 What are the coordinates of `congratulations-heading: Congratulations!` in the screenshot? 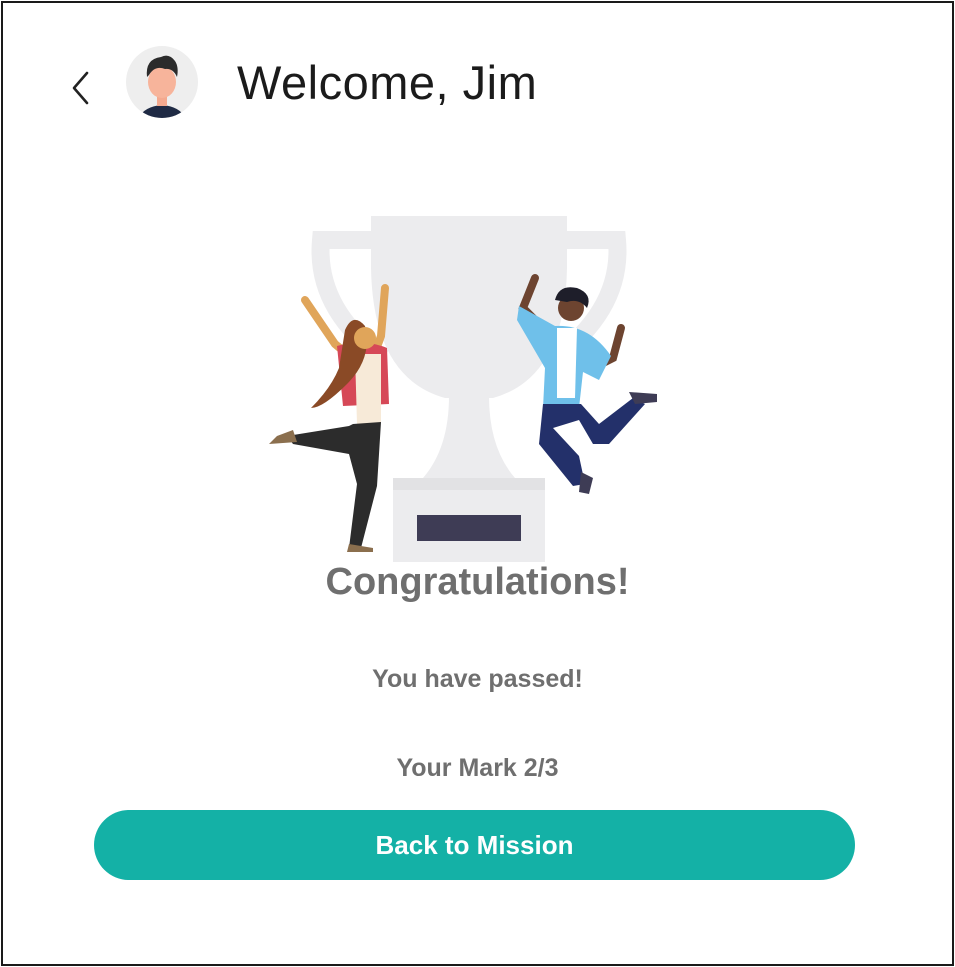 It's located at (477, 582).